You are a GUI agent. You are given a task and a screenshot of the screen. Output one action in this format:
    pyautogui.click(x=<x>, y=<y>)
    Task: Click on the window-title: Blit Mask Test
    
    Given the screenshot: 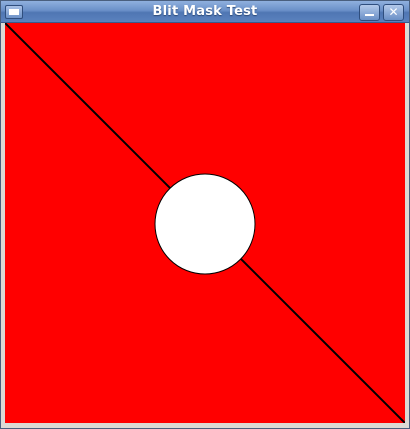 What is the action you would take?
    pyautogui.click(x=205, y=11)
    